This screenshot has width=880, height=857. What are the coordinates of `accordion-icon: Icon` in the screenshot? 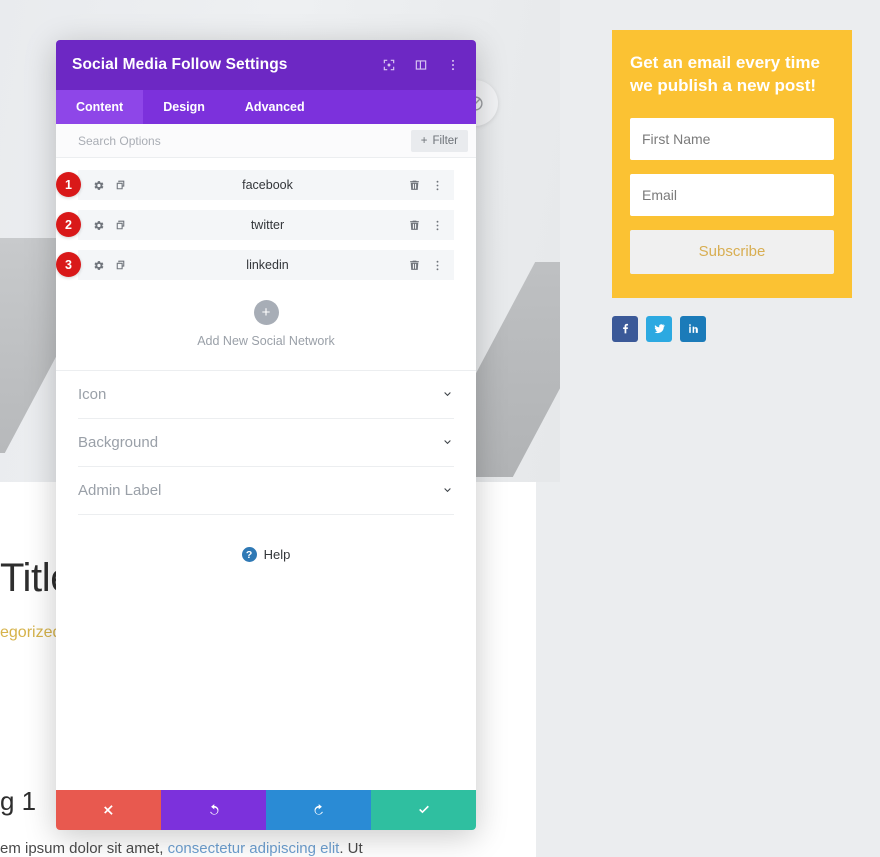 It's located at (266, 395).